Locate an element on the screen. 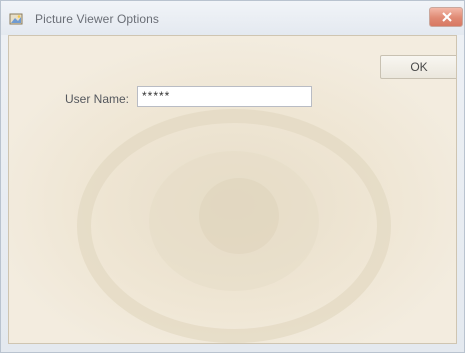 This screenshot has height=353, width=465. window-title: Picture Viewer Options is located at coordinates (97, 19).